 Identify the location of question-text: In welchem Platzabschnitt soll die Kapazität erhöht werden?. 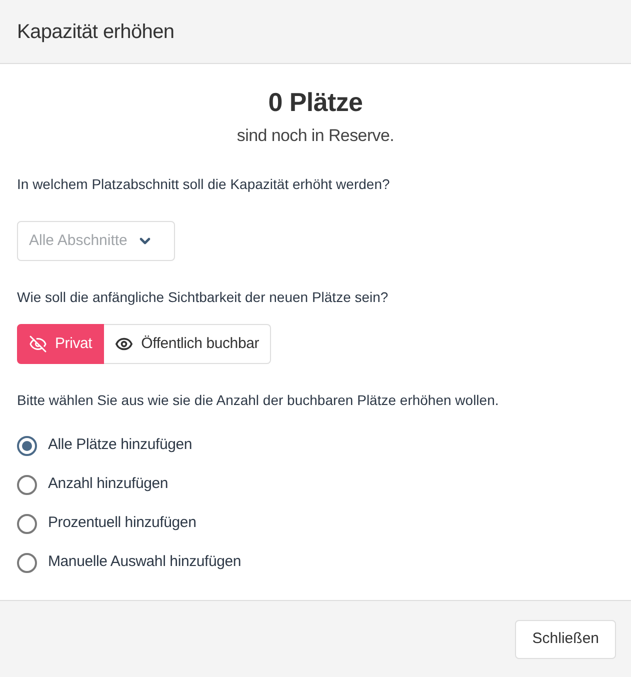
(203, 184).